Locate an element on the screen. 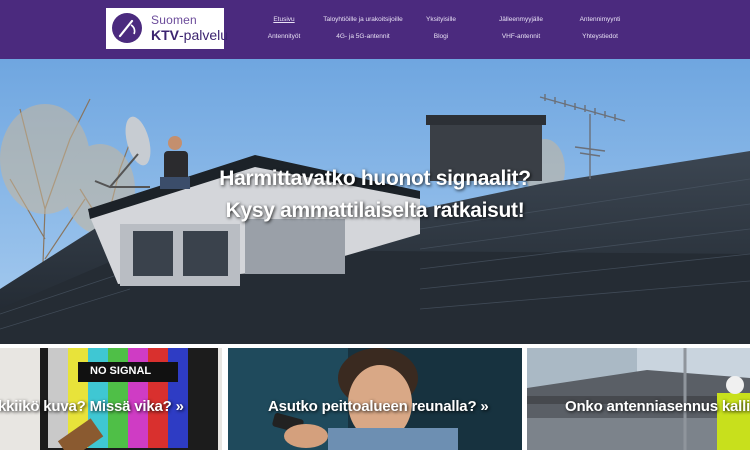 The image size is (750, 450). card-peittoalue: Asutko peittoalueen reunalla? » is located at coordinates (375, 399).